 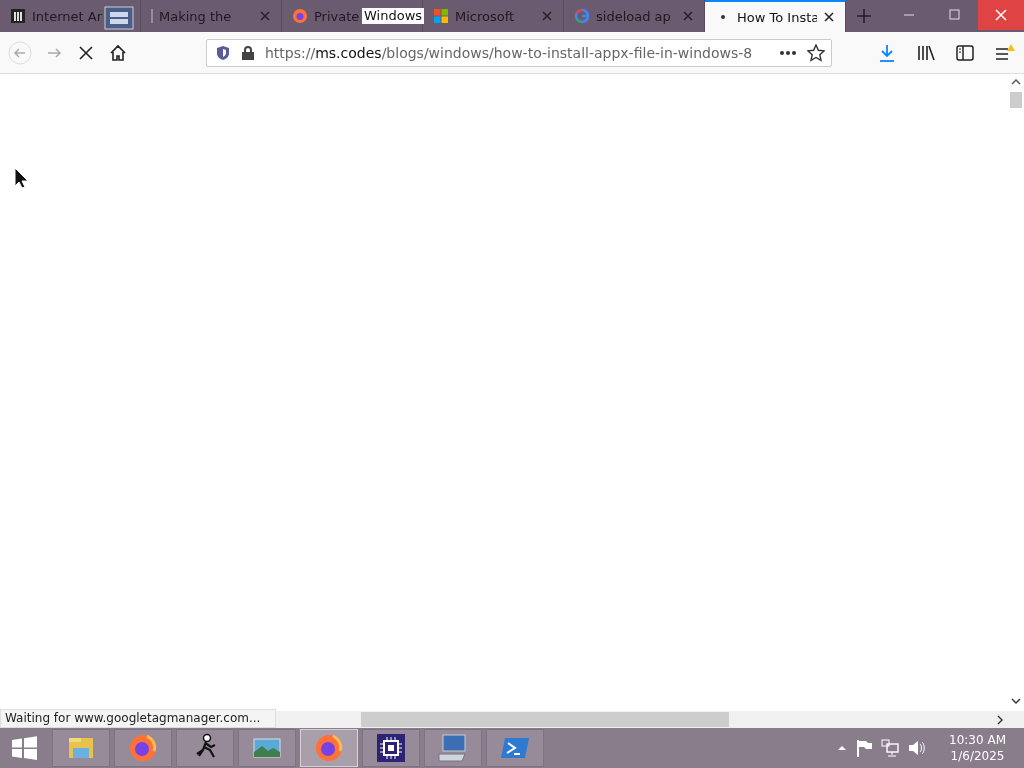 What do you see at coordinates (887, 52) in the screenshot?
I see `download-icon` at bounding box center [887, 52].